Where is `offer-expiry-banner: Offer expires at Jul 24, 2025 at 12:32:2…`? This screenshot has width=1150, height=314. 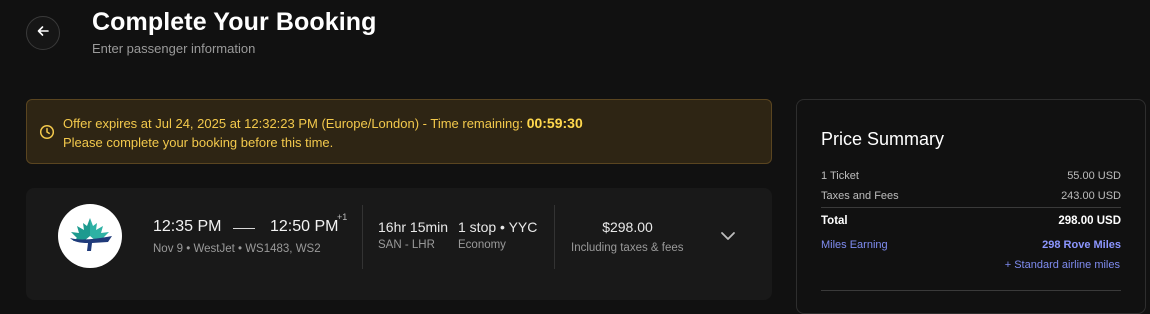 offer-expiry-banner: Offer expires at Jul 24, 2025 at 12:32:2… is located at coordinates (399, 131).